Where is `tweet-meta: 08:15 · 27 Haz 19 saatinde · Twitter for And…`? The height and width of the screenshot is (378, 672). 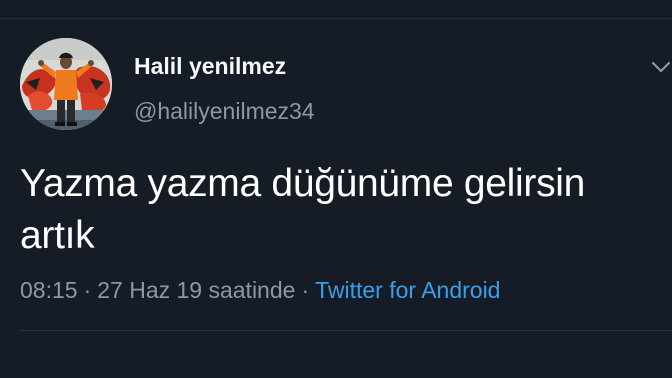
tweet-meta: 08:15 · 27 Haz 19 saatinde · Twitter for And… is located at coordinates (260, 290).